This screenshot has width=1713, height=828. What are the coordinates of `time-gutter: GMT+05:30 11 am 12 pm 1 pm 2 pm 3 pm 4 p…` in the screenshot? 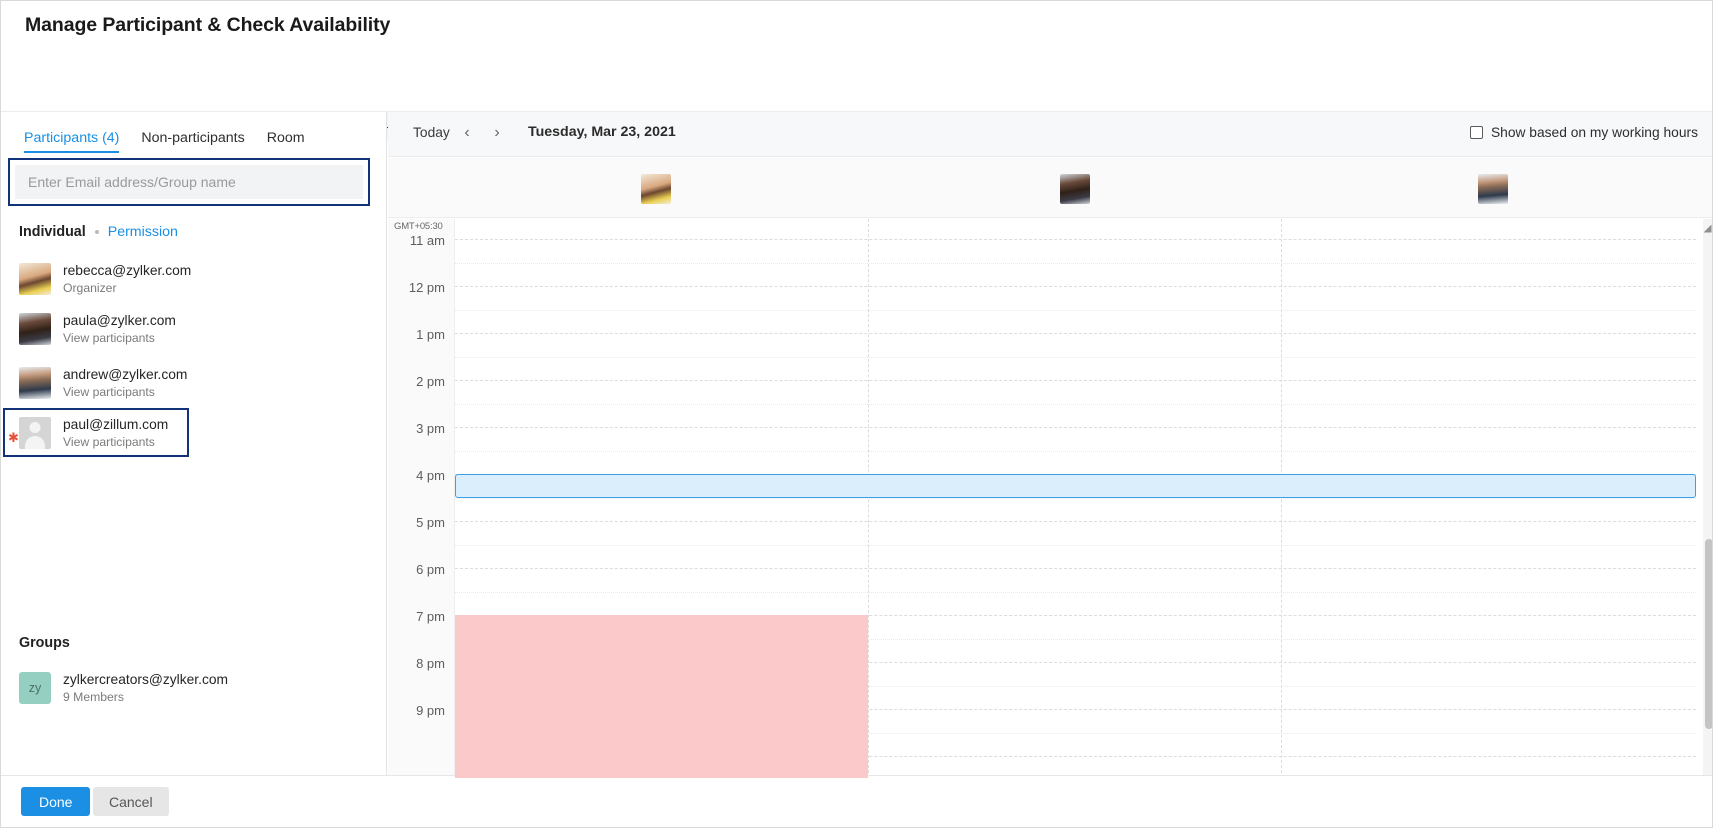 It's located at (421, 498).